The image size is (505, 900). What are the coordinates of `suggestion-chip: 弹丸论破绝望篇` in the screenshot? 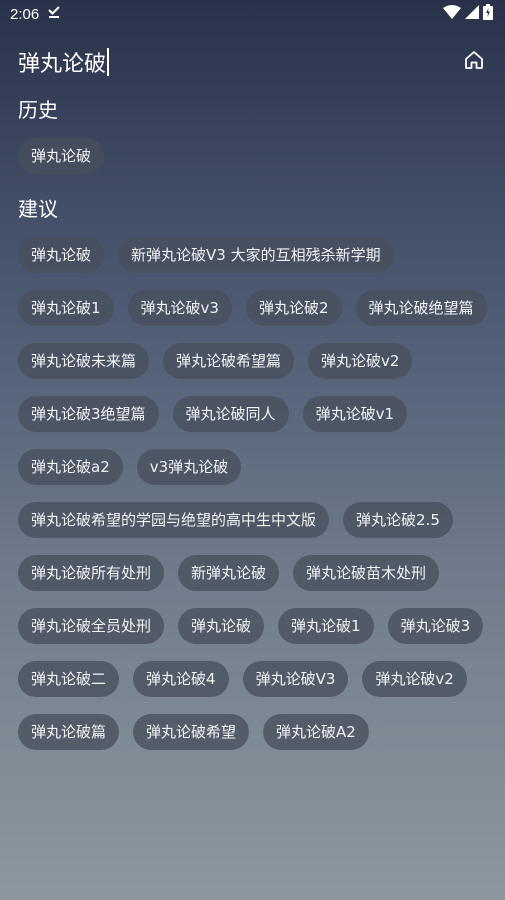 It's located at (421, 308).